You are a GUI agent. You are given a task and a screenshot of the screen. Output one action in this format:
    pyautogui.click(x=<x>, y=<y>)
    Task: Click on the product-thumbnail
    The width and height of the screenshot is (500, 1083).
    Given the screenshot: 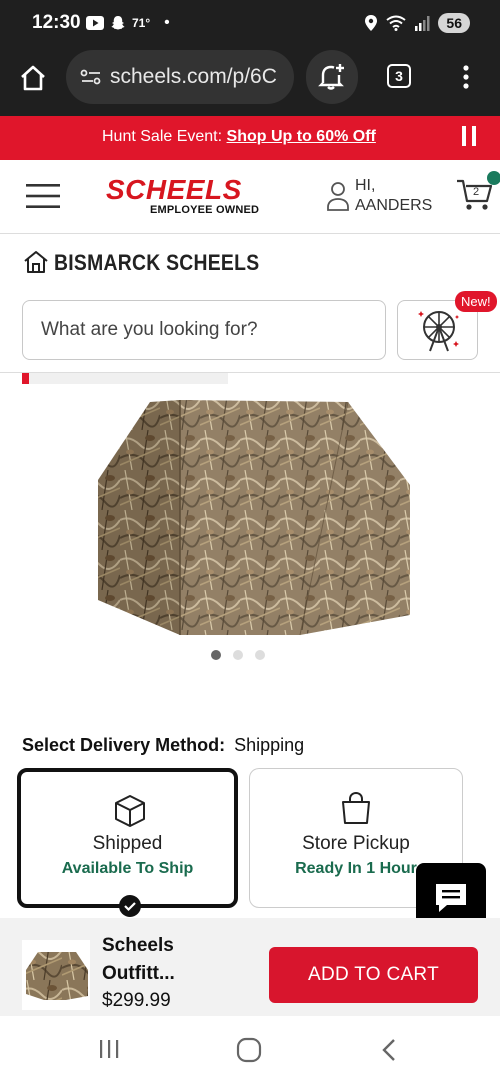 What is the action you would take?
    pyautogui.click(x=56, y=975)
    